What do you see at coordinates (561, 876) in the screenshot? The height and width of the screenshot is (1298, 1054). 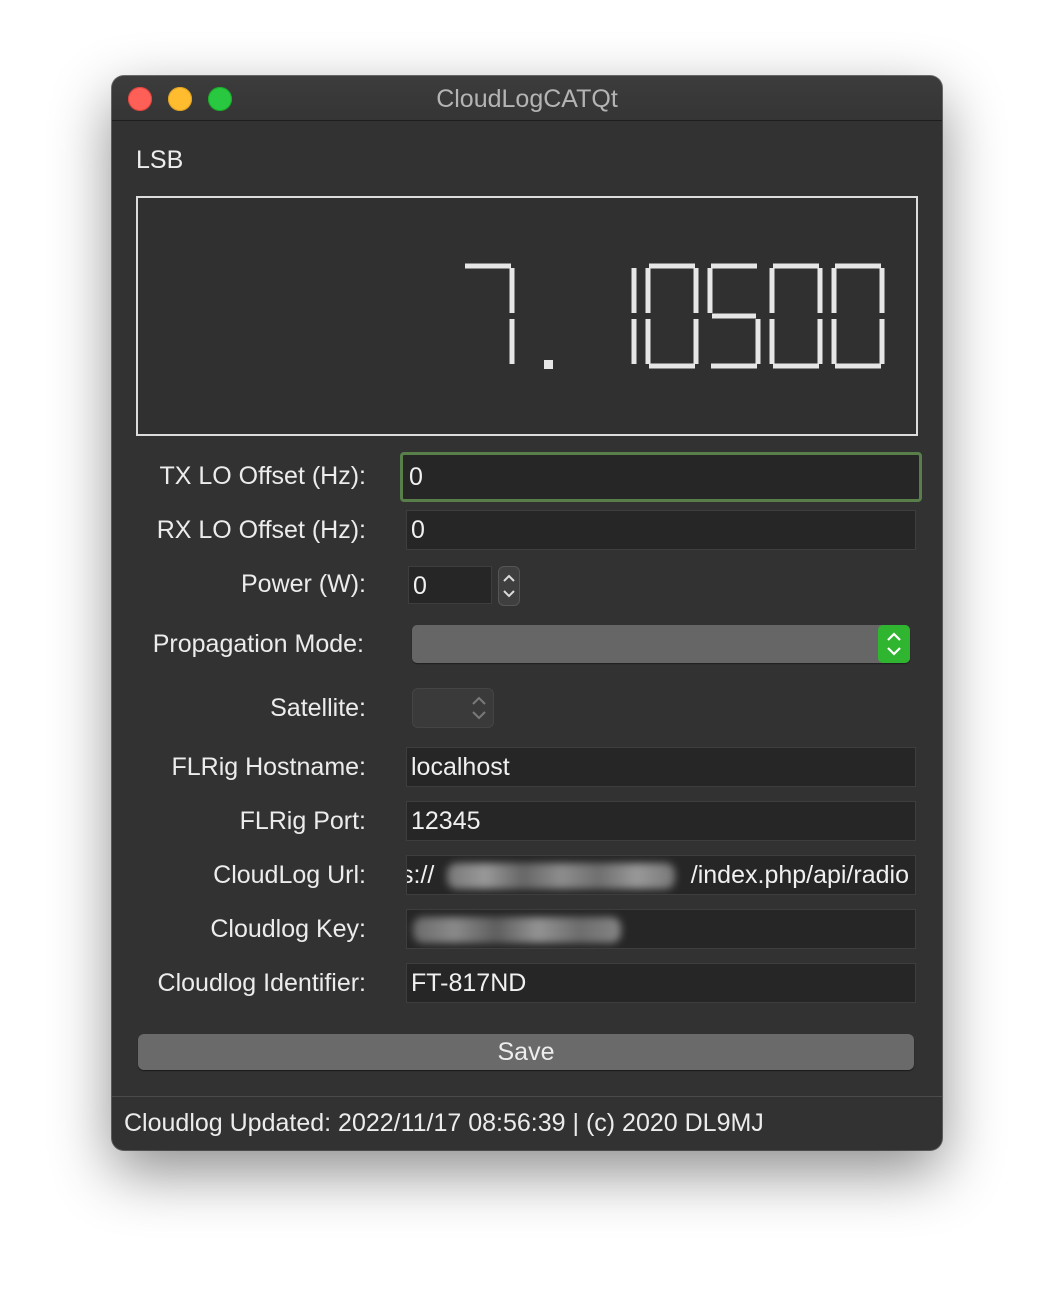 I see `redacted-url-host` at bounding box center [561, 876].